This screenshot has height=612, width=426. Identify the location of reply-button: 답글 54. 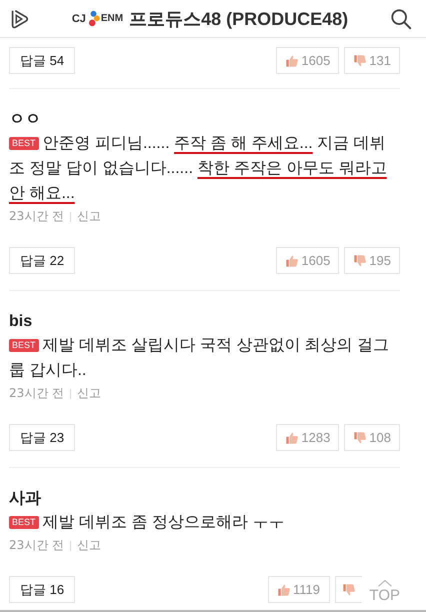
(42, 60).